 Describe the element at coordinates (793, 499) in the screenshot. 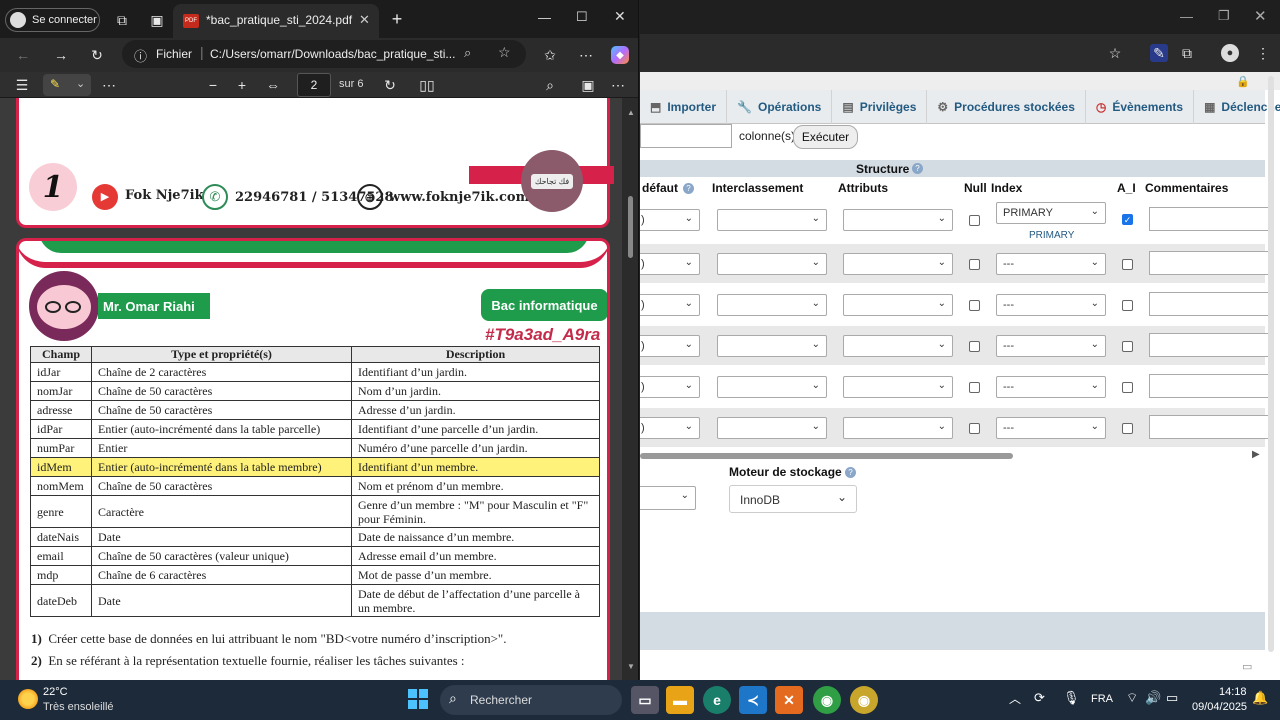

I see `engine-select: InnoDB ⌄` at that location.